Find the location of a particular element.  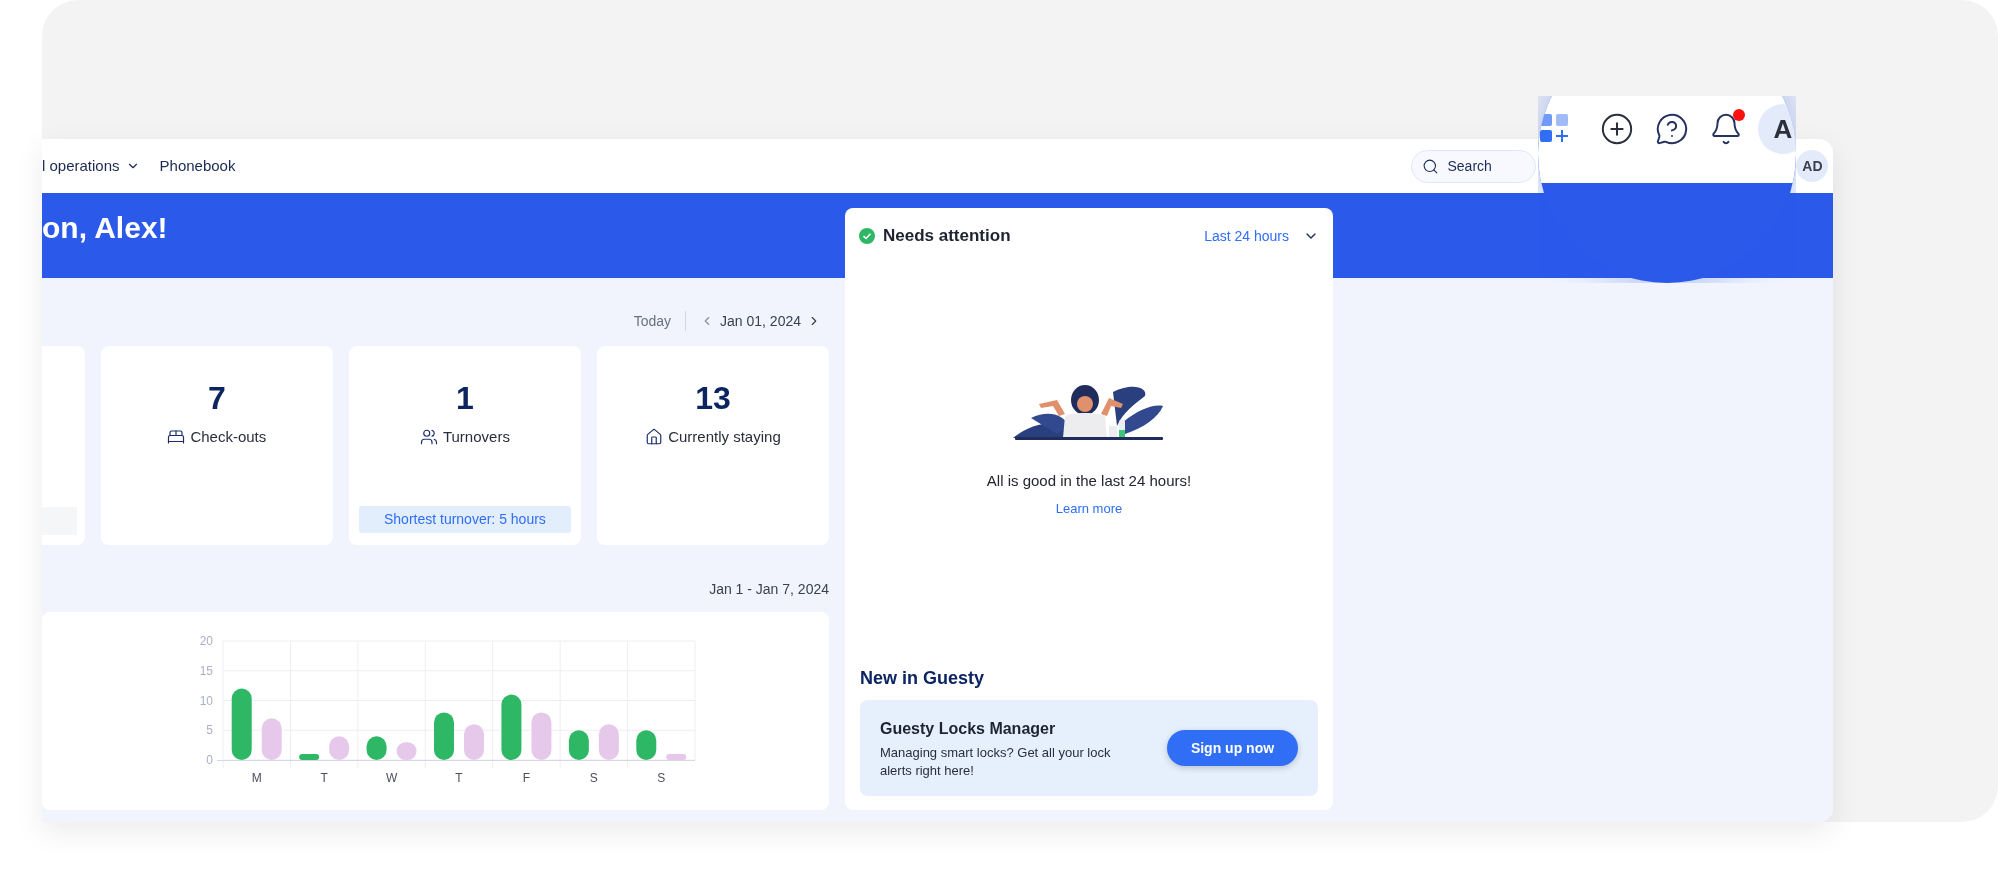

nav-link: l operations is located at coordinates (91, 166).